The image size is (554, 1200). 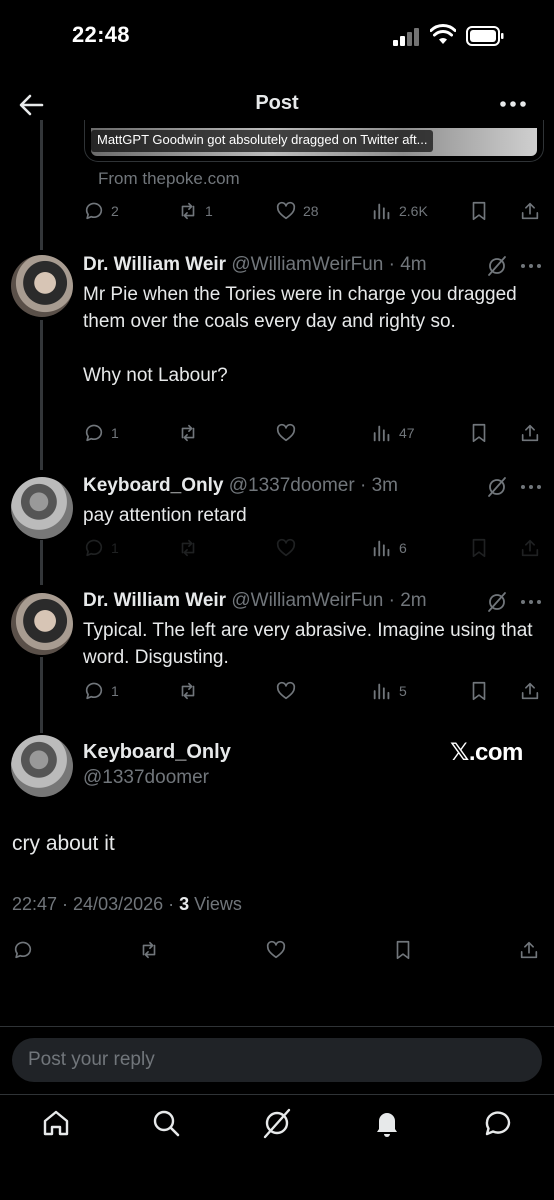 What do you see at coordinates (23, 950) in the screenshot?
I see `reply-button` at bounding box center [23, 950].